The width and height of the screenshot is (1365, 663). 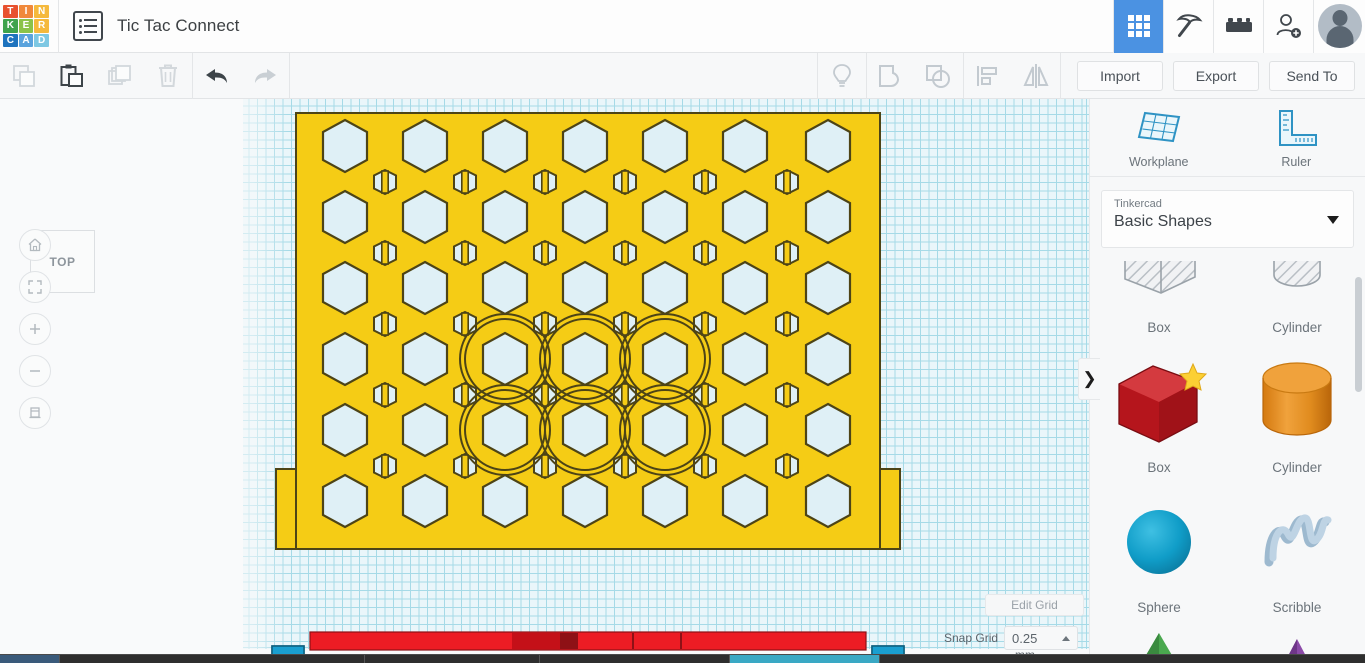 I want to click on undo-arrow-icon, so click(x=216, y=75).